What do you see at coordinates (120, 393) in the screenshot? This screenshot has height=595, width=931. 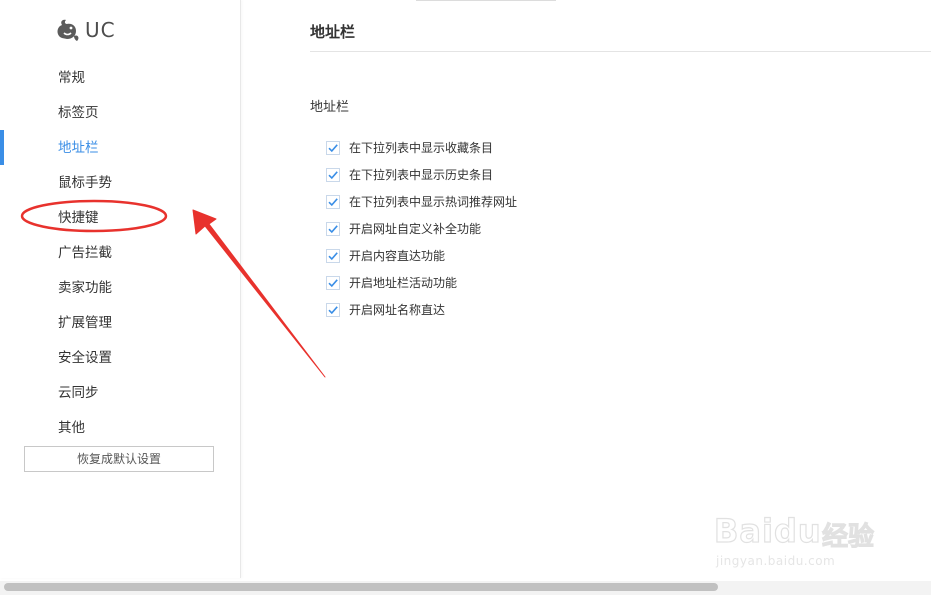 I see `sidebar-item-cloud-sync: 云同步` at bounding box center [120, 393].